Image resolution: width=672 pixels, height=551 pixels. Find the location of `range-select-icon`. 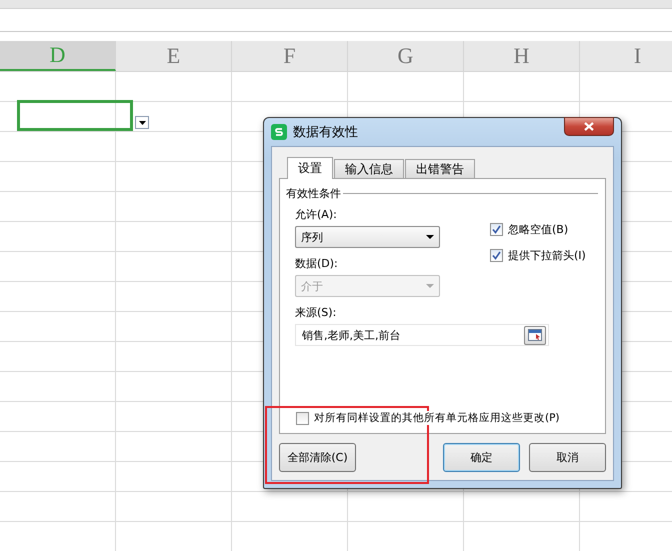

range-select-icon is located at coordinates (535, 335).